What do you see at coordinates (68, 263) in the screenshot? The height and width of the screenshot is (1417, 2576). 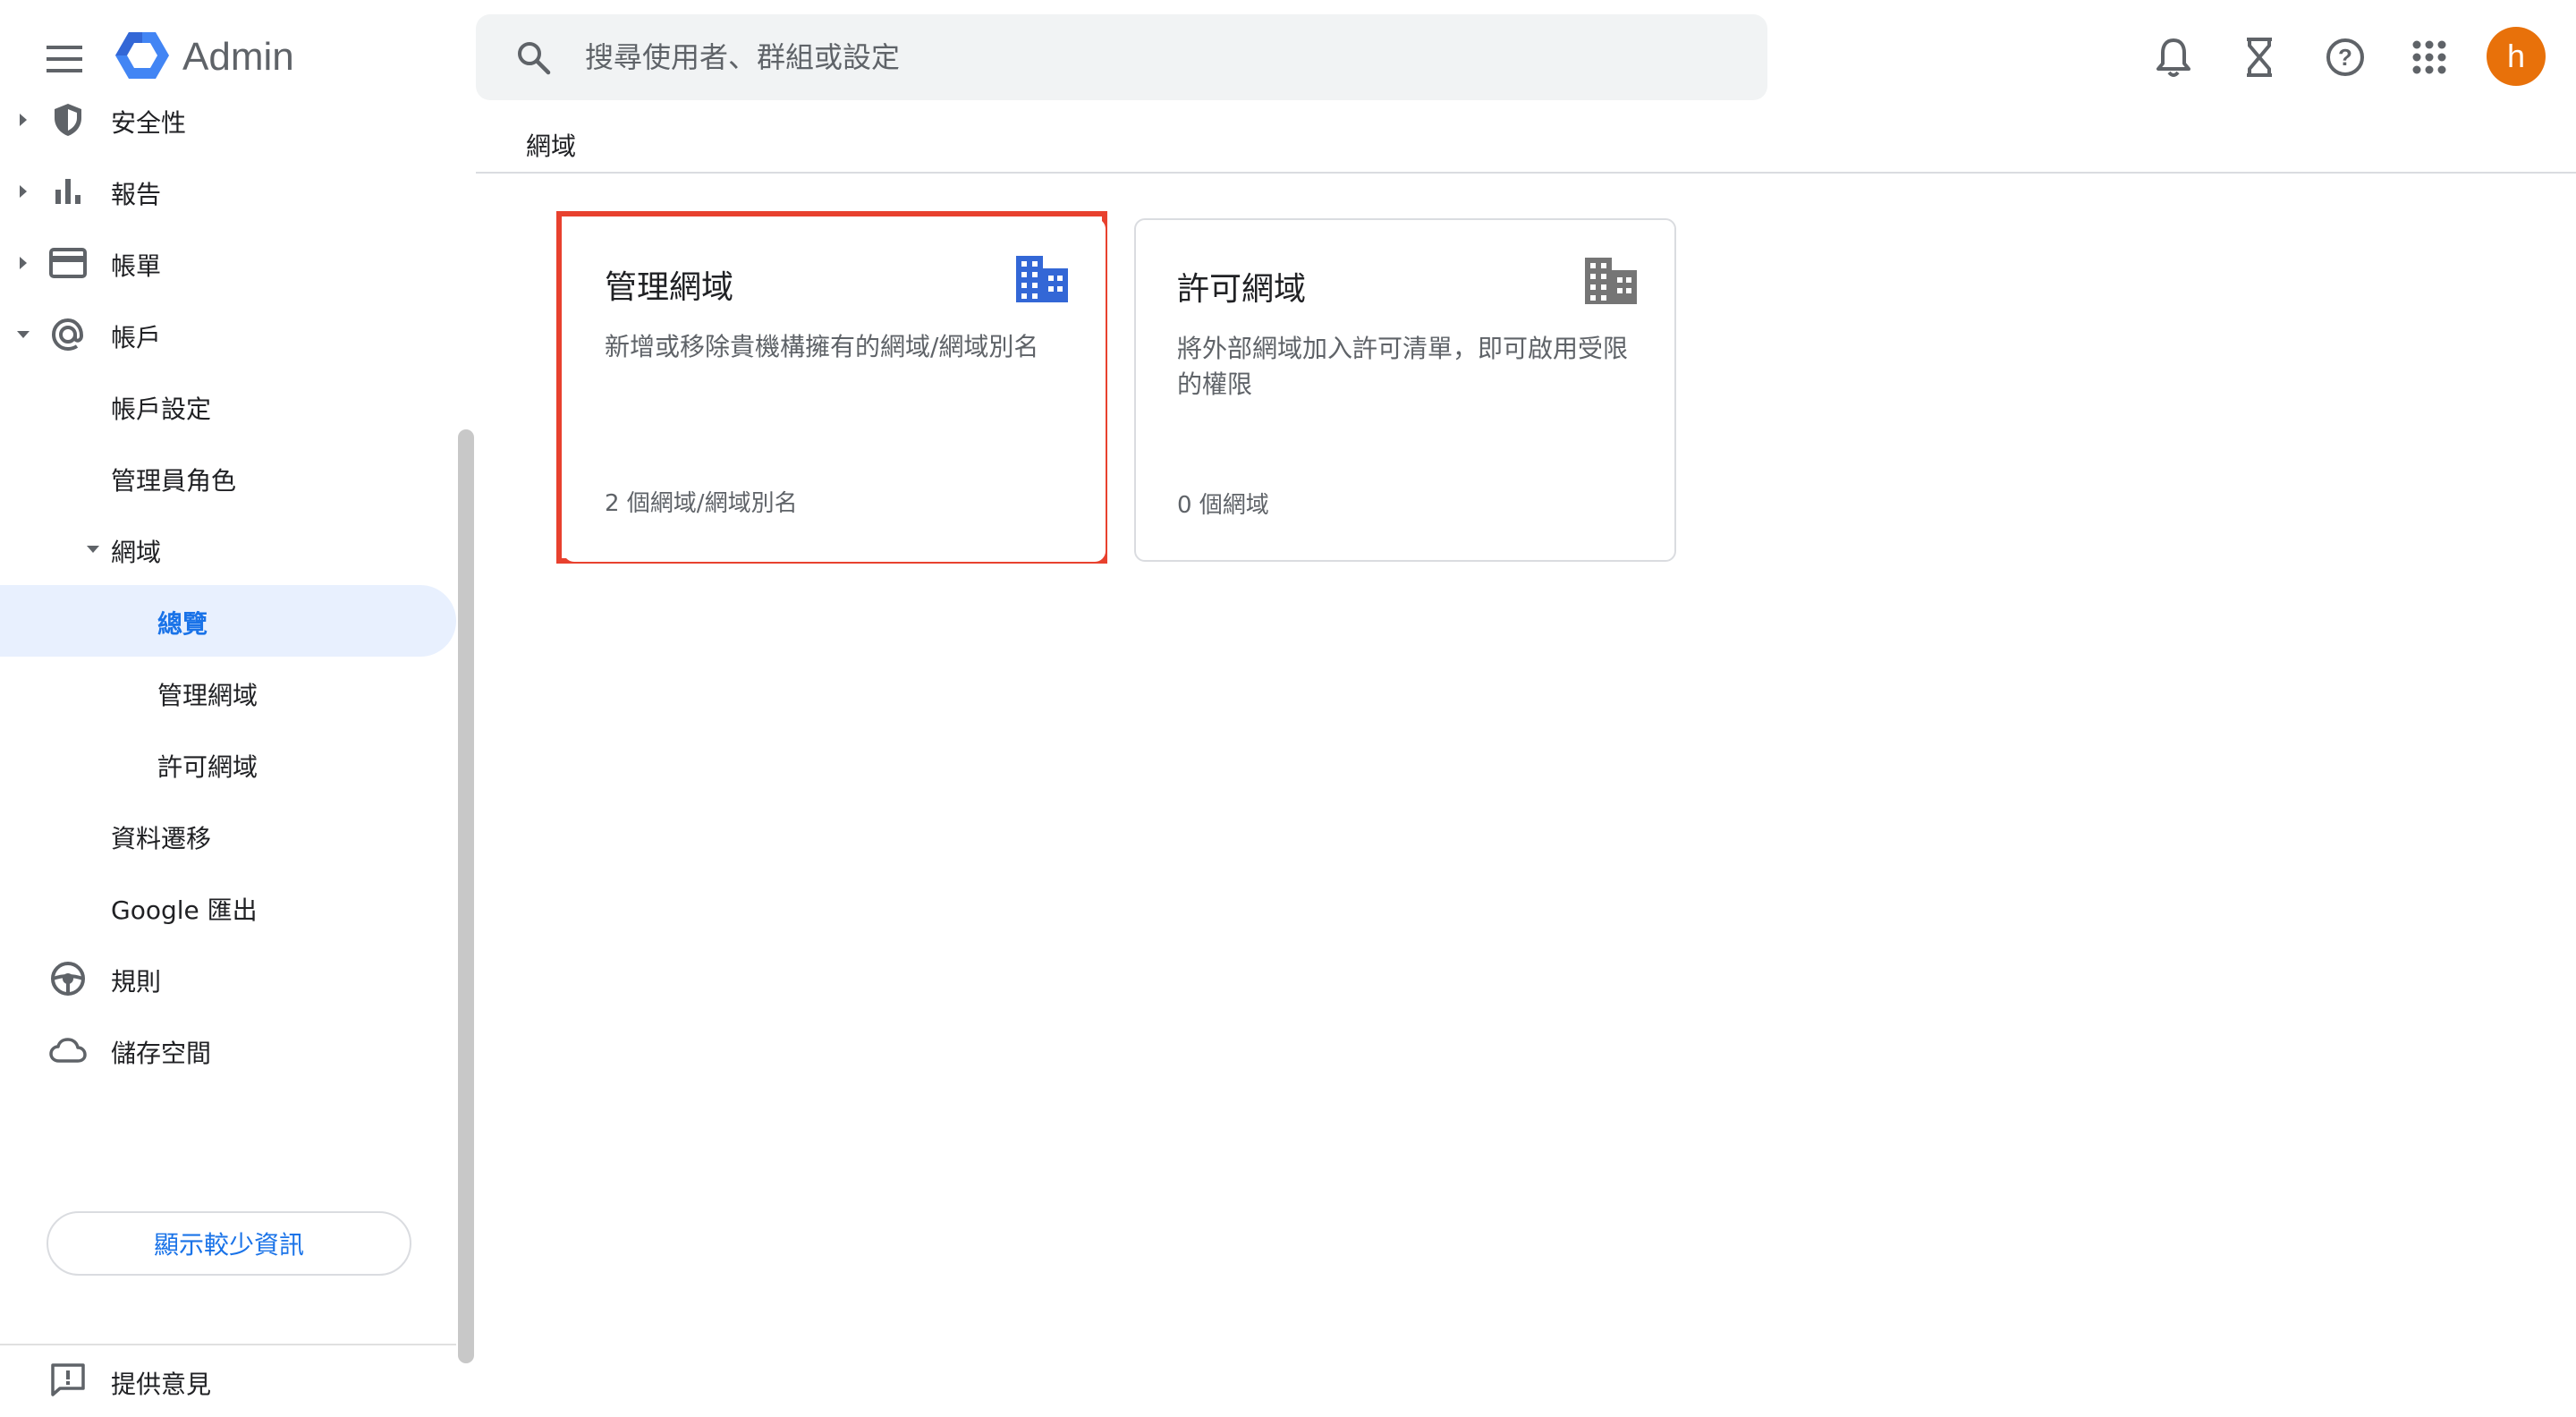 I see `credit-card-icon` at bounding box center [68, 263].